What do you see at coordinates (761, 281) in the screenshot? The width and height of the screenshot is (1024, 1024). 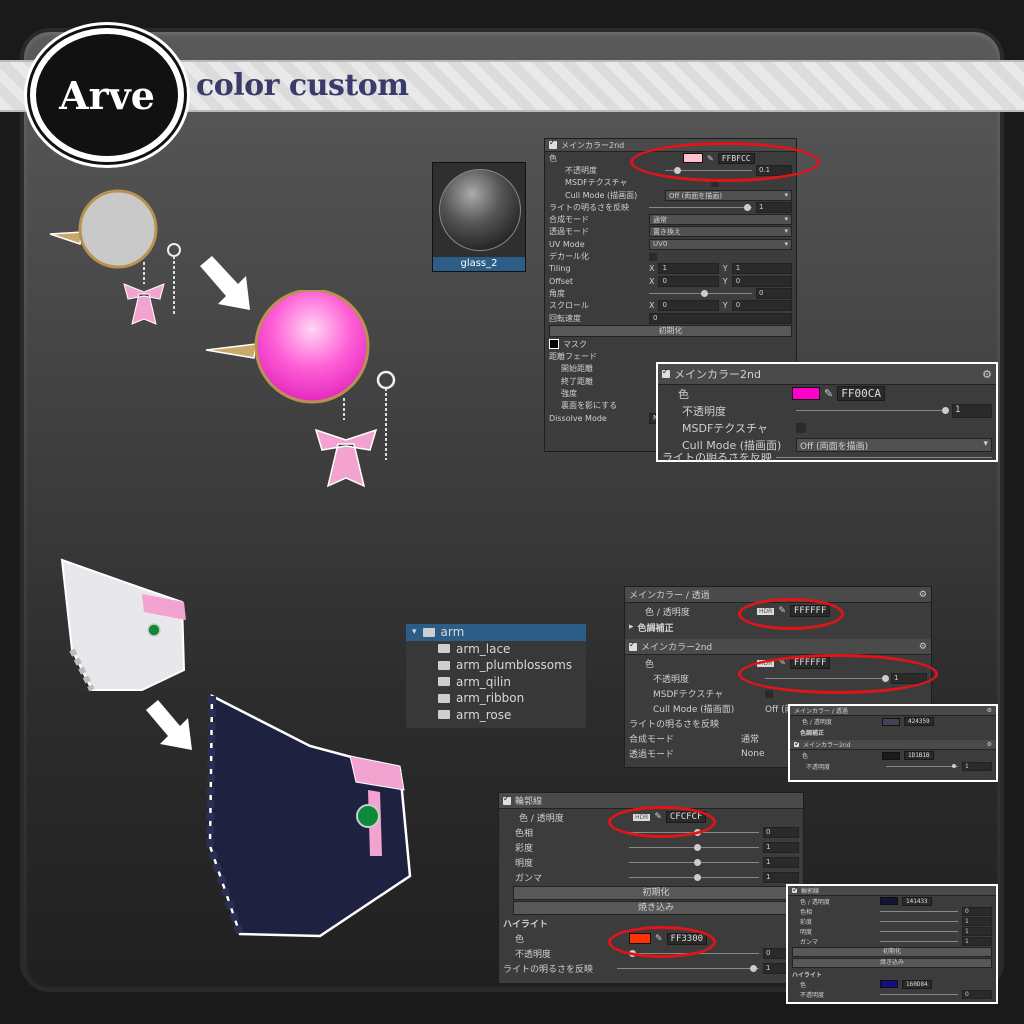 I see `offset-y: 0` at bounding box center [761, 281].